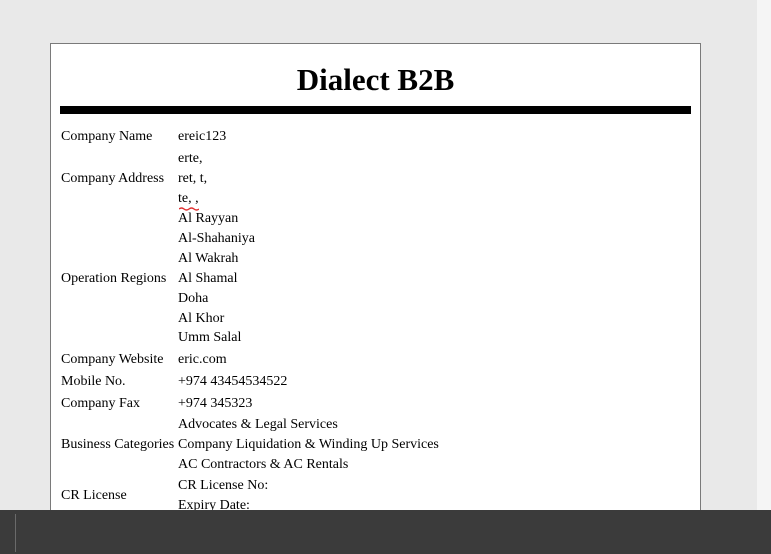 This screenshot has height=554, width=771. Describe the element at coordinates (193, 178) in the screenshot. I see `company-address-line: ret, t,` at that location.